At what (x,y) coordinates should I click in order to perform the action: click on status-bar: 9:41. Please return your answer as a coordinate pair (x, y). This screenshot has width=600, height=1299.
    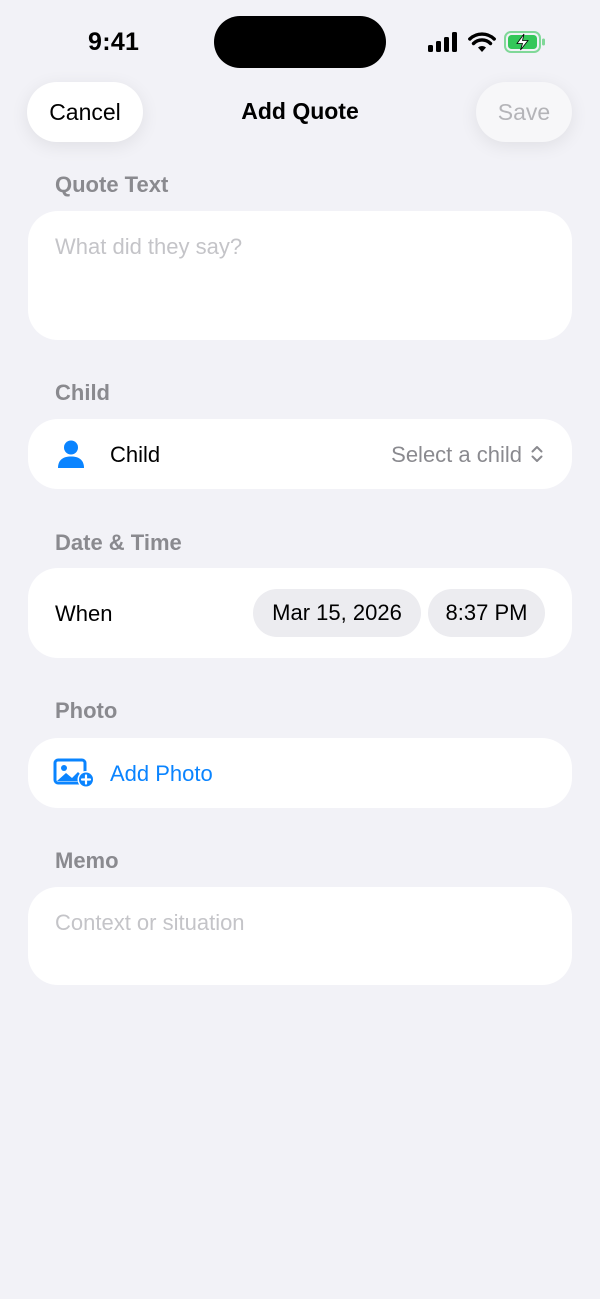
    Looking at the image, I should click on (300, 42).